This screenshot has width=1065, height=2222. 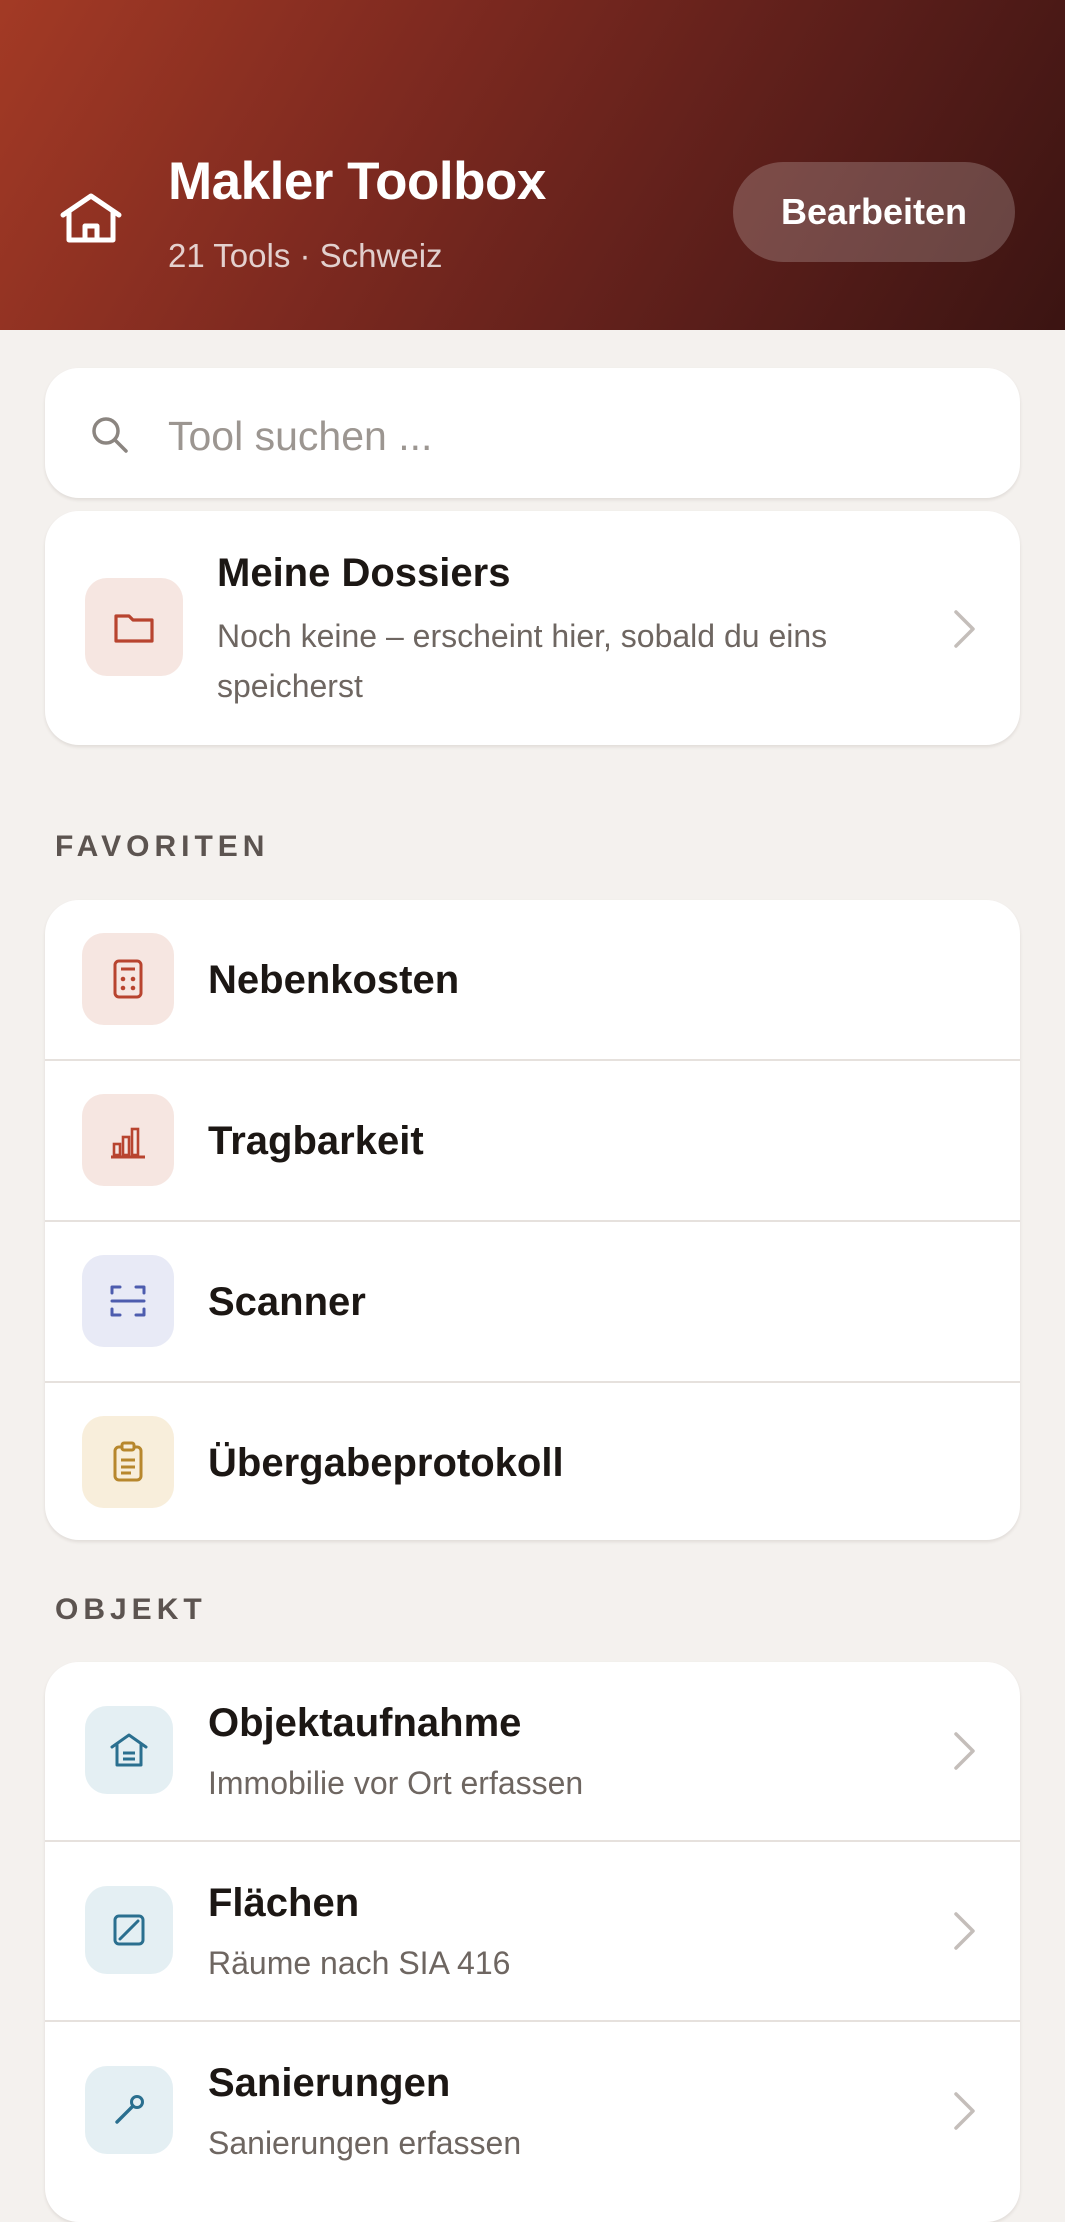 What do you see at coordinates (568, 436) in the screenshot?
I see `search-input` at bounding box center [568, 436].